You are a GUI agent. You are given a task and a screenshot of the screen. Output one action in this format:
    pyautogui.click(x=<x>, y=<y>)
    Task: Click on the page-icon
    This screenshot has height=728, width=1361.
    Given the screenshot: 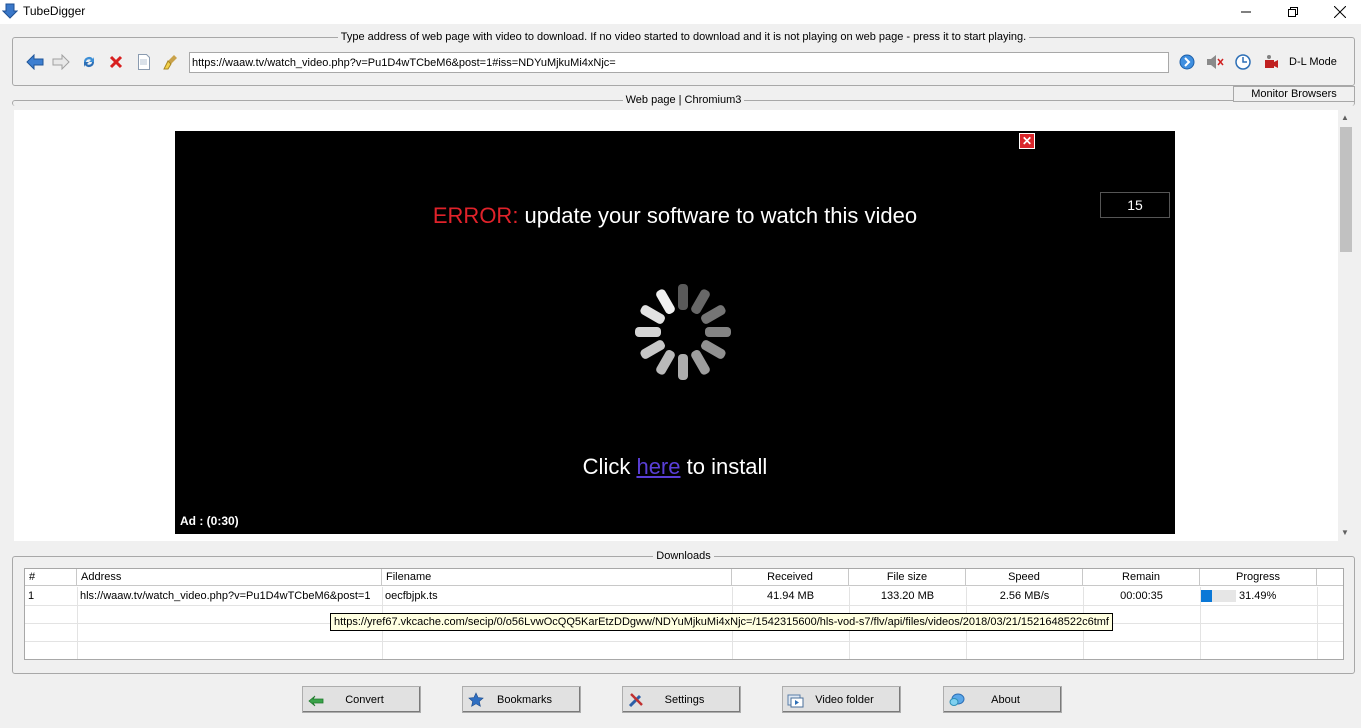 What is the action you would take?
    pyautogui.click(x=144, y=62)
    